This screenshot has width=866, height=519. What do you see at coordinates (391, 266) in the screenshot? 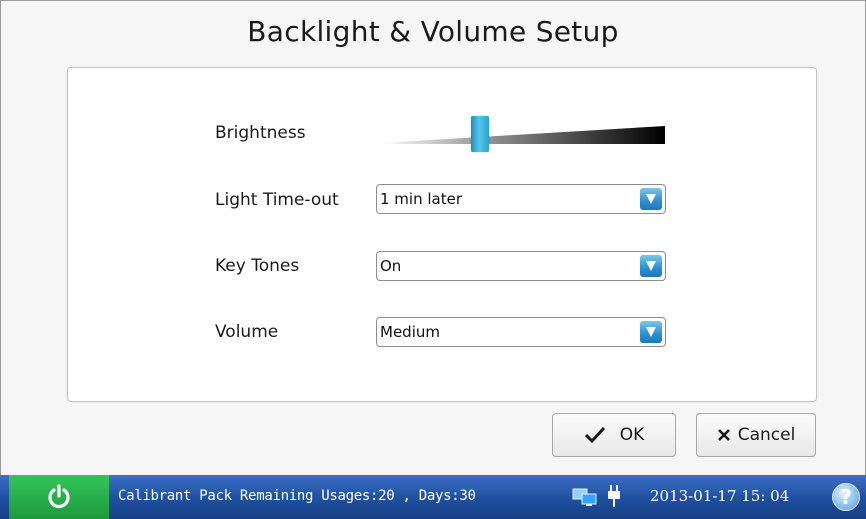
I see `key-tones-value: On` at bounding box center [391, 266].